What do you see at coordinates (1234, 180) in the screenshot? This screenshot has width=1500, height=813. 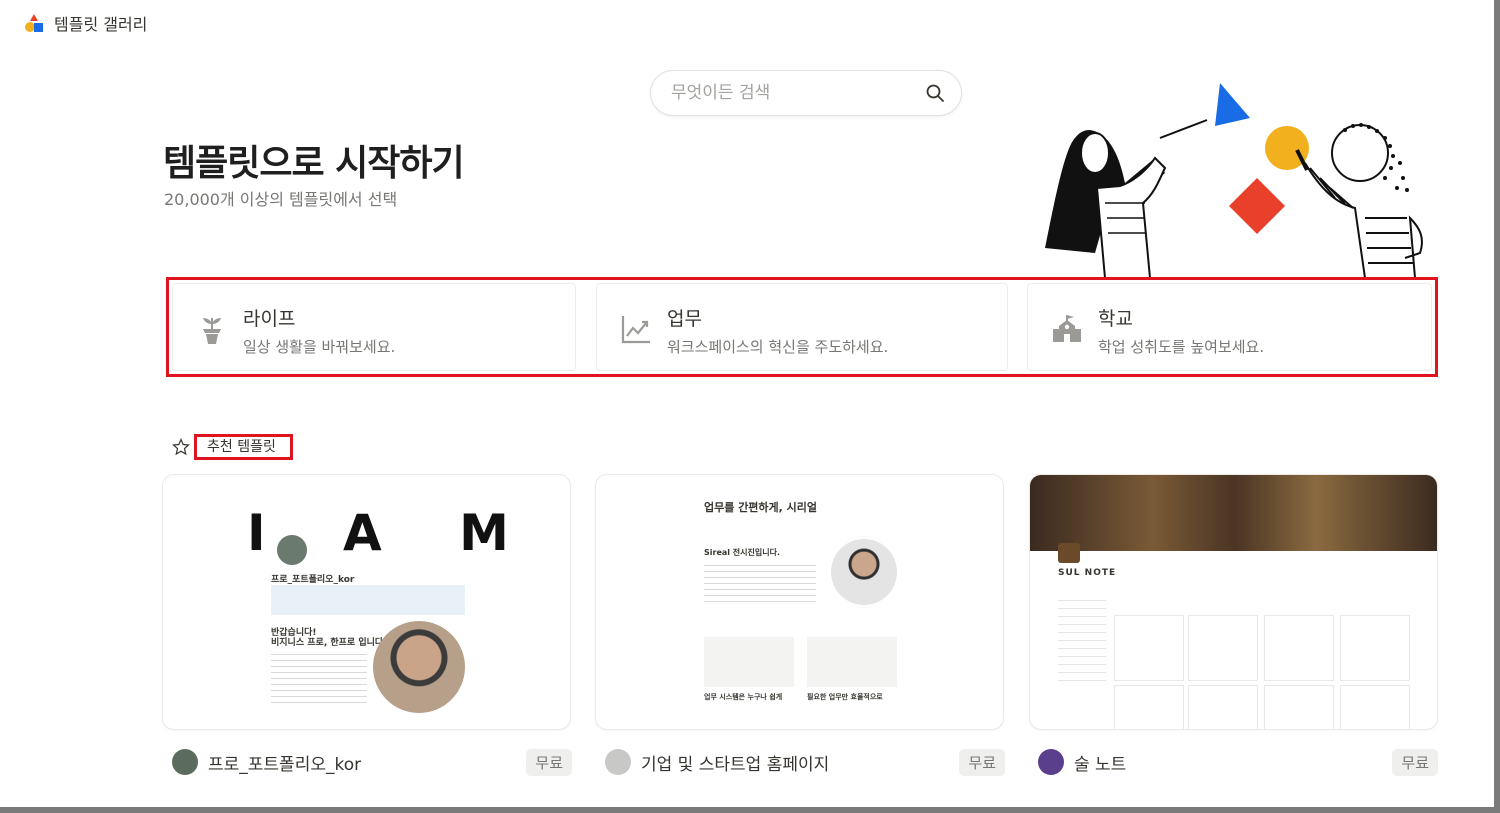 I see `hero-illustration` at bounding box center [1234, 180].